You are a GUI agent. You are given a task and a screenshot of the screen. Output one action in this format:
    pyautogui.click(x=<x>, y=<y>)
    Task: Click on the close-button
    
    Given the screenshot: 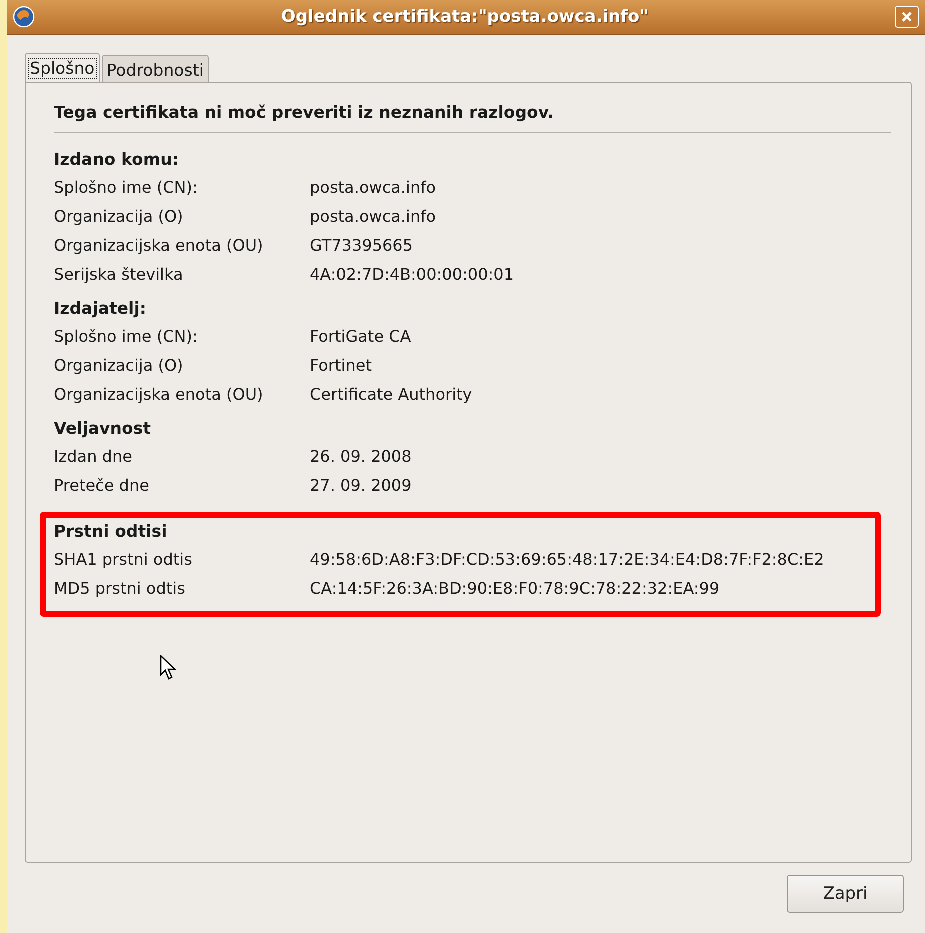 What is the action you would take?
    pyautogui.click(x=907, y=17)
    